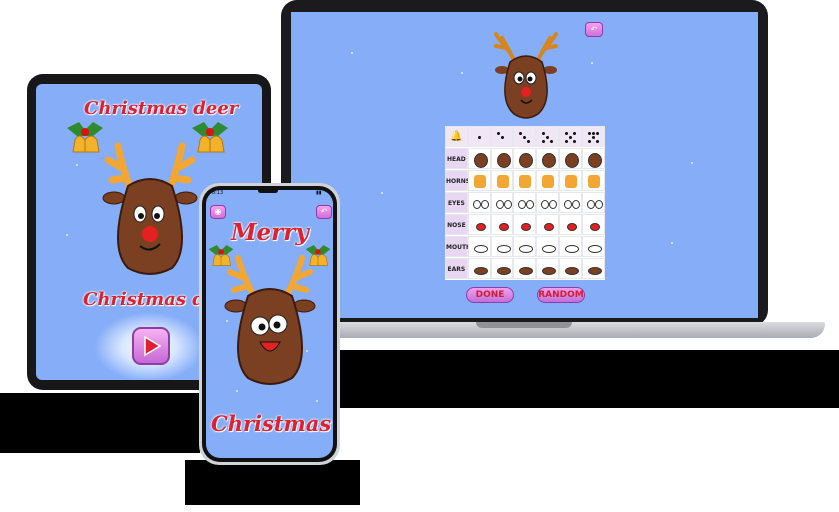 This screenshot has width=839, height=512. What do you see at coordinates (490, 295) in the screenshot?
I see `done-button: DONE` at bounding box center [490, 295].